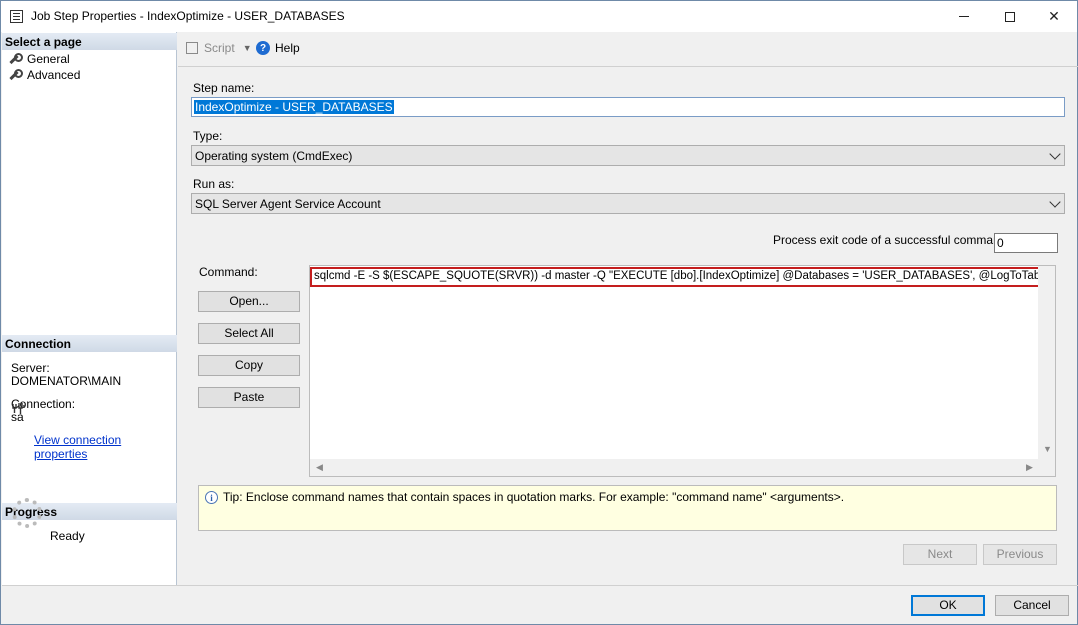 The height and width of the screenshot is (625, 1078). What do you see at coordinates (288, 204) in the screenshot?
I see `run-as-value: SQL Server Agent Service Account` at bounding box center [288, 204].